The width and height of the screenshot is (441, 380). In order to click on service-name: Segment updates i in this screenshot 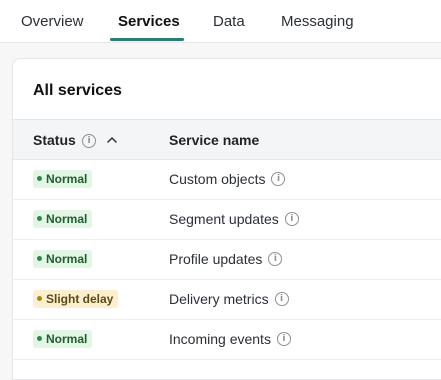, I will do `click(234, 219)`.